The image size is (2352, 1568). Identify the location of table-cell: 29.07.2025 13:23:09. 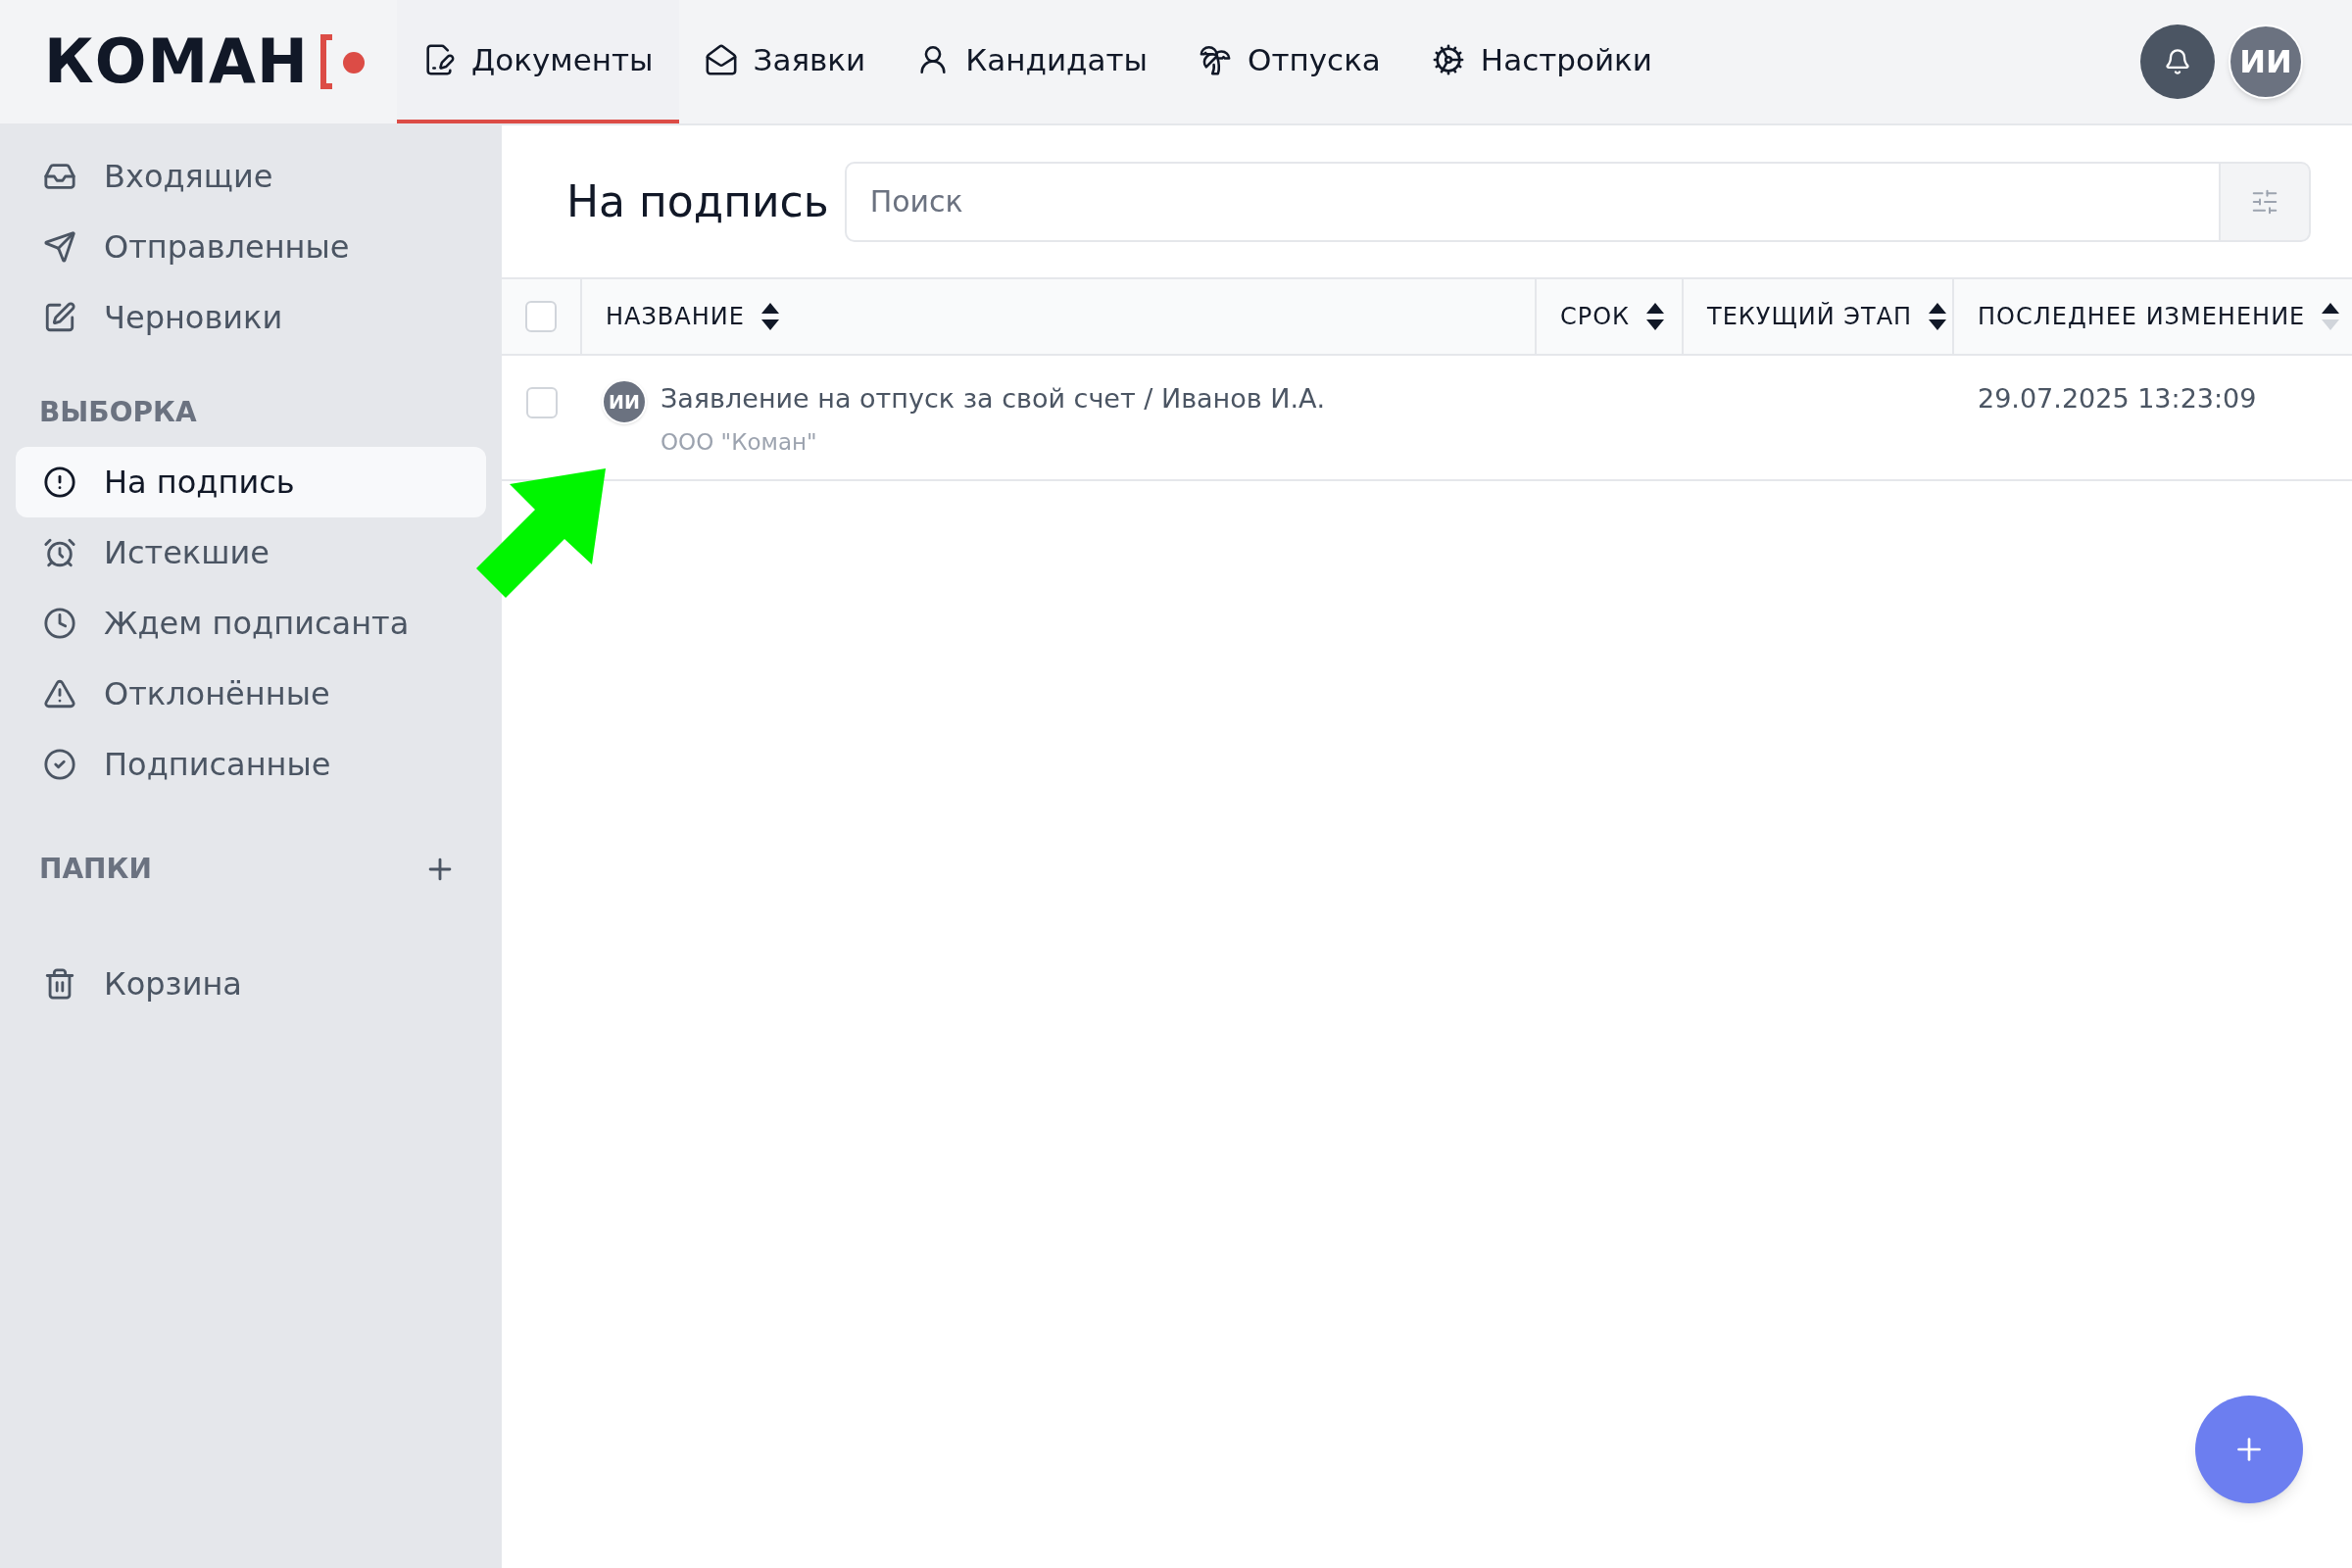
(2117, 398).